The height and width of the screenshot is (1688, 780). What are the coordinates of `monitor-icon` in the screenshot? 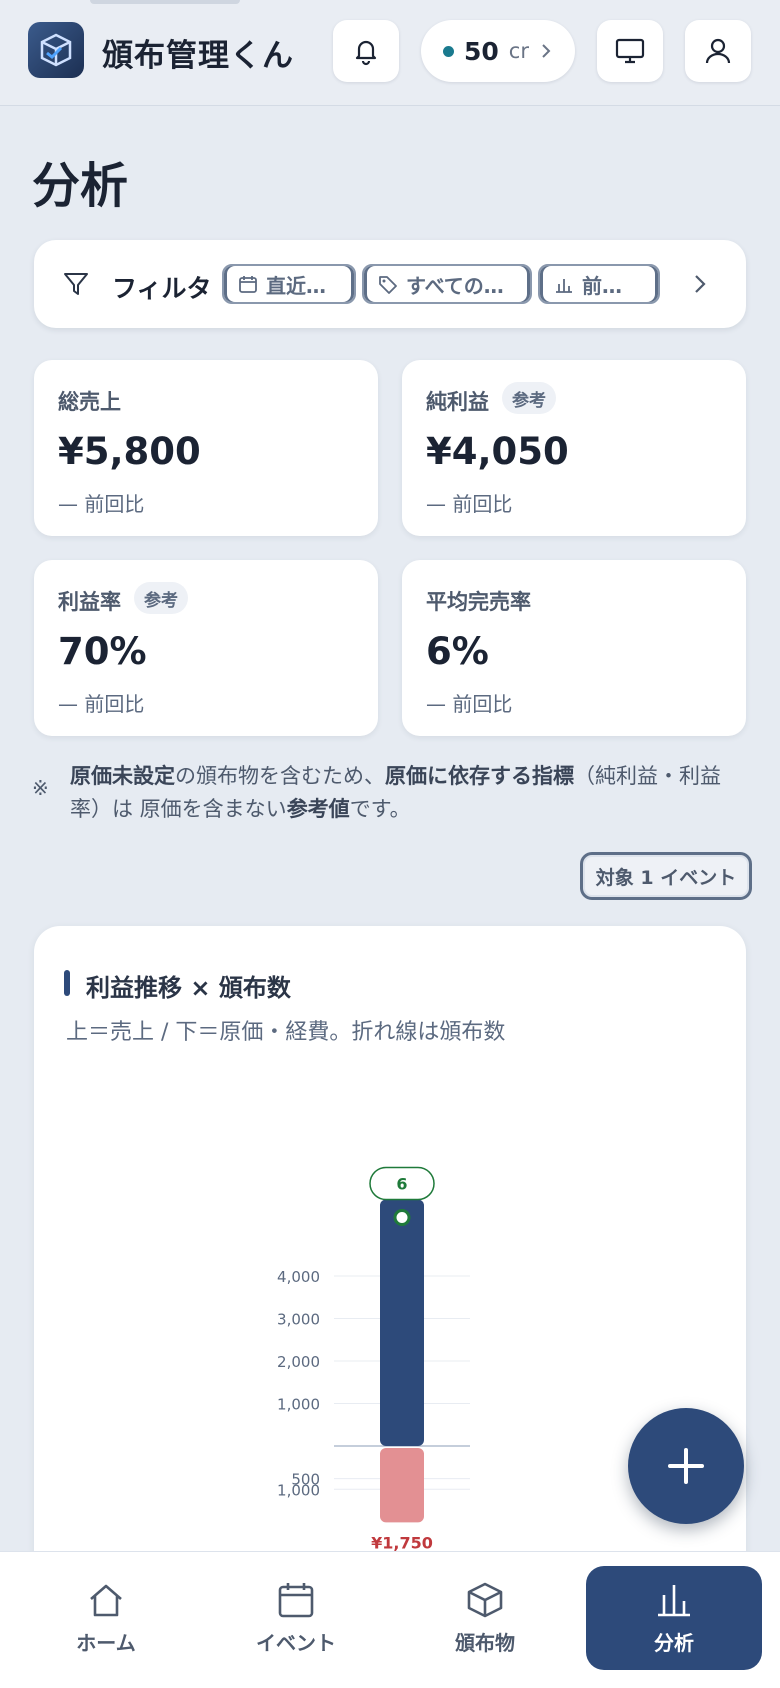 It's located at (630, 51).